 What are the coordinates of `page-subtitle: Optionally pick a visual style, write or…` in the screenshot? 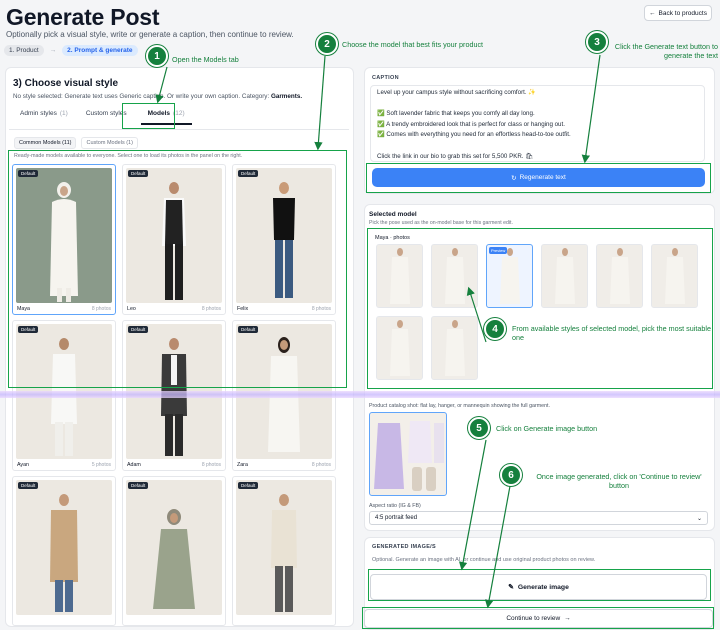 It's located at (150, 34).